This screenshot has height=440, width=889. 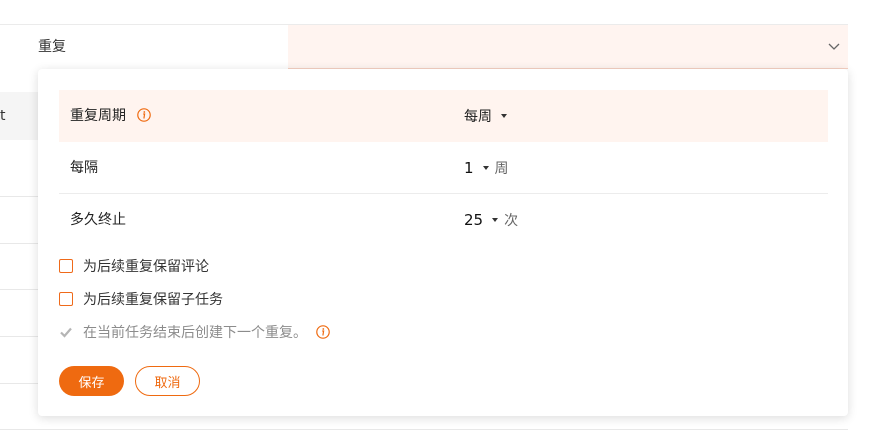 I want to click on interval-label: 每隔, so click(x=84, y=168).